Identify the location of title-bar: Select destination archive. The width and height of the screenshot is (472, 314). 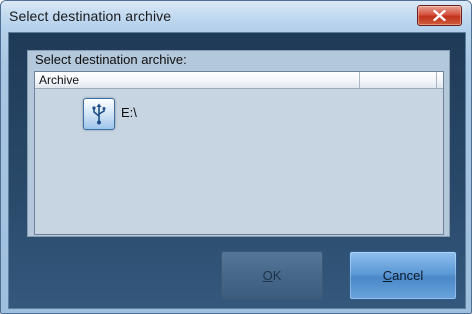
(236, 16).